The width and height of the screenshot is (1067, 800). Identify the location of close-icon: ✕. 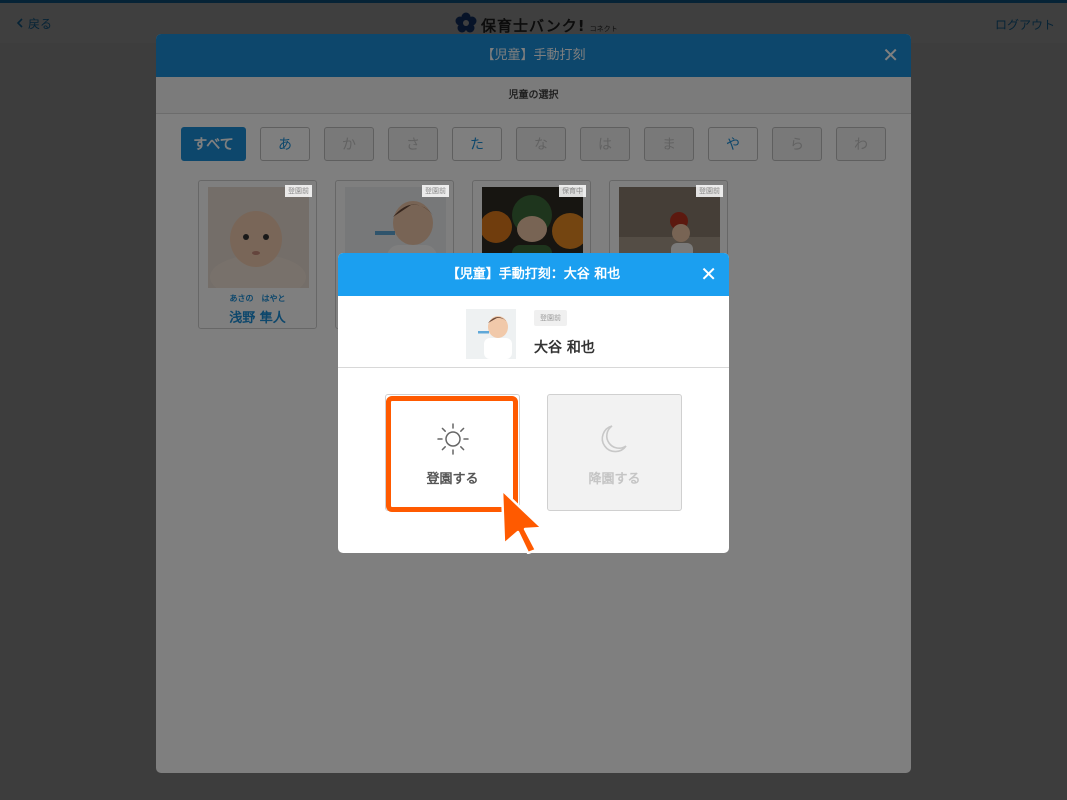
(708, 274).